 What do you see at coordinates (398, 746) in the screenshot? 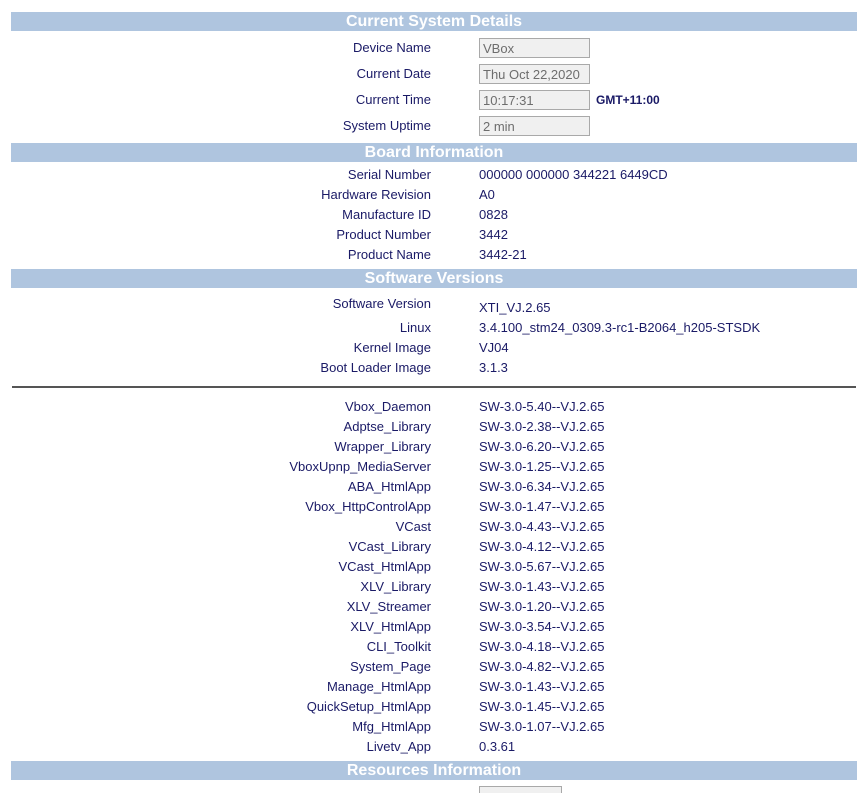
I see `component-label: Livetv_App` at bounding box center [398, 746].